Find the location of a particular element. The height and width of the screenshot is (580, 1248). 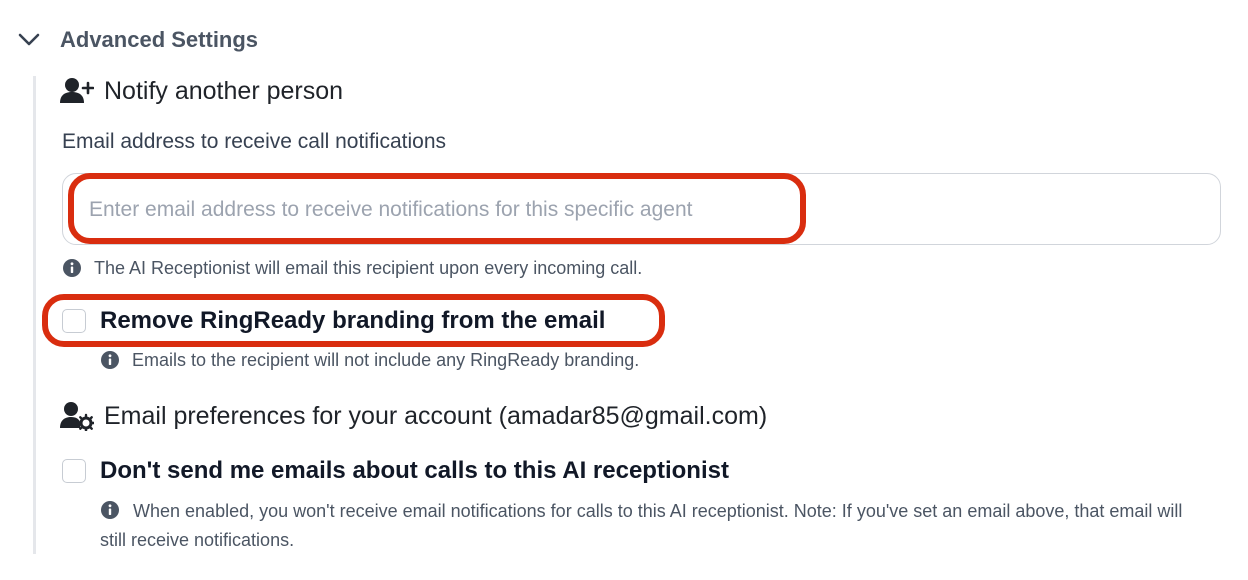

advanced-settings-header: Advanced Settings is located at coordinates (137, 40).